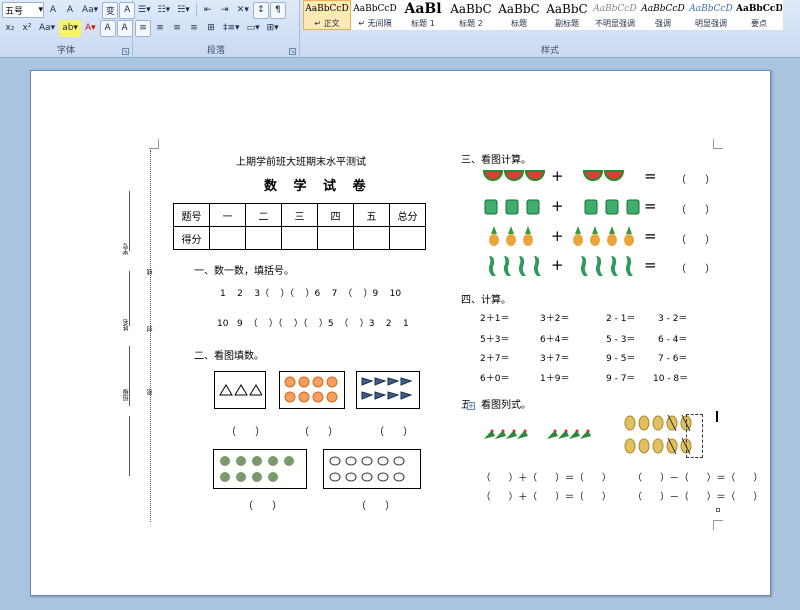  I want to click on mugs-left, so click(515, 207).